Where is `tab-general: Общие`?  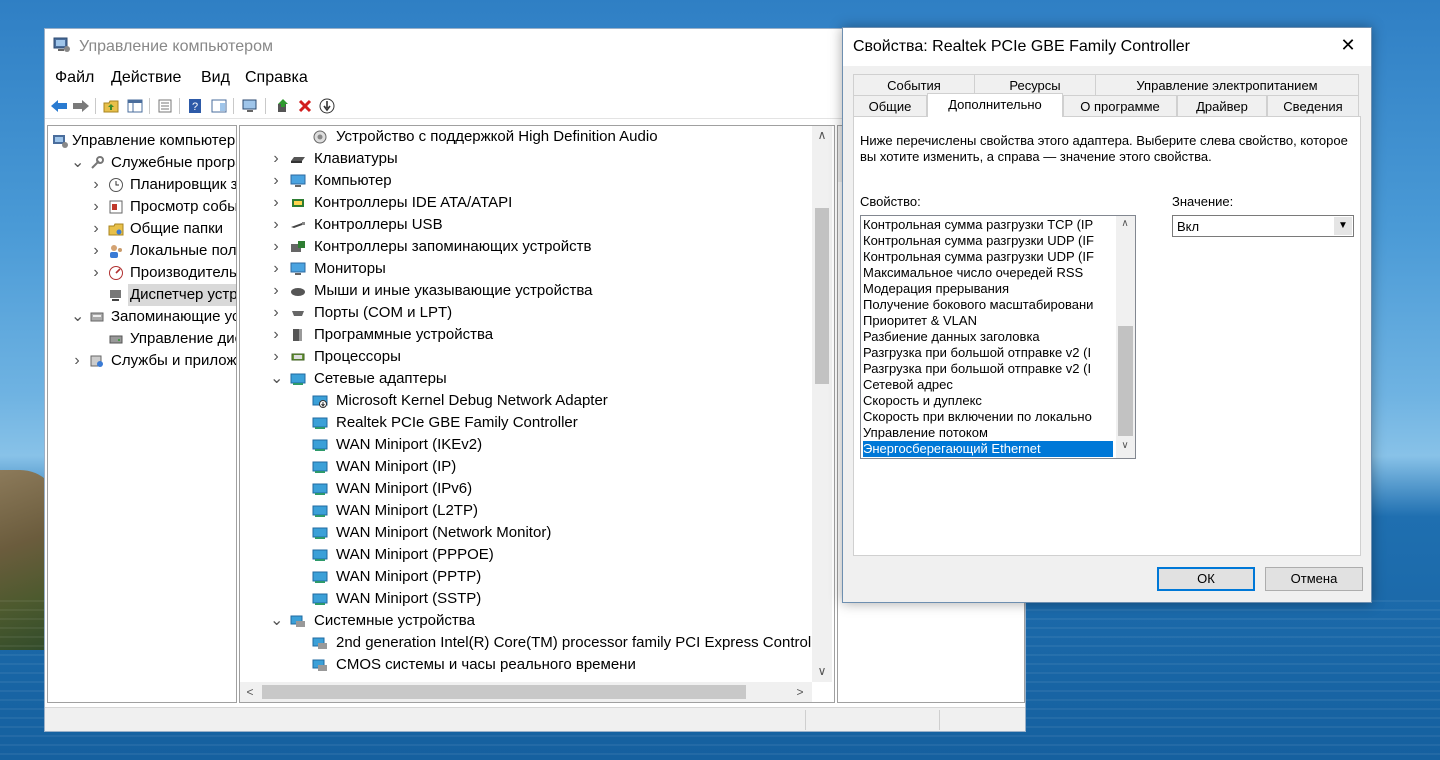
tab-general: Общие is located at coordinates (890, 106).